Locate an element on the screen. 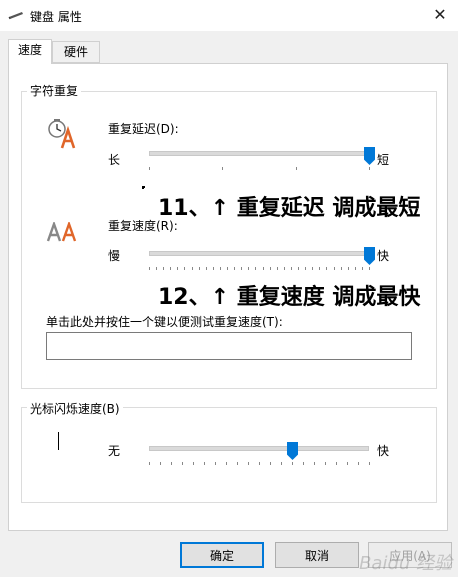  repeat-delay-max-label: 短 is located at coordinates (383, 160).